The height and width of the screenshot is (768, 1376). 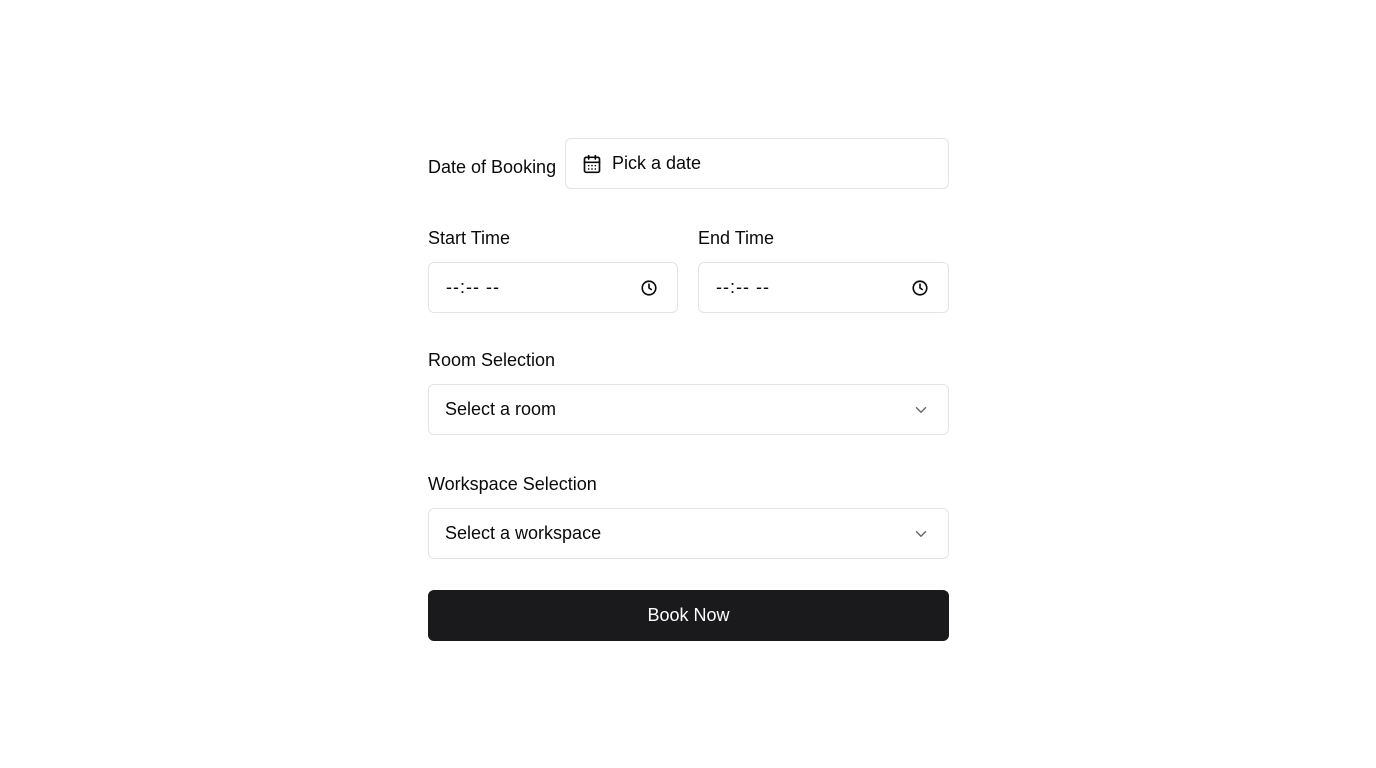 I want to click on end-time-input: --:-- --, so click(x=823, y=287).